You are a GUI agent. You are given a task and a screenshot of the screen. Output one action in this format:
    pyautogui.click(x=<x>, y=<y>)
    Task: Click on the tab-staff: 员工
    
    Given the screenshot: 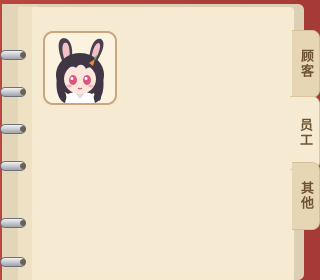 What is the action you would take?
    pyautogui.click(x=305, y=133)
    